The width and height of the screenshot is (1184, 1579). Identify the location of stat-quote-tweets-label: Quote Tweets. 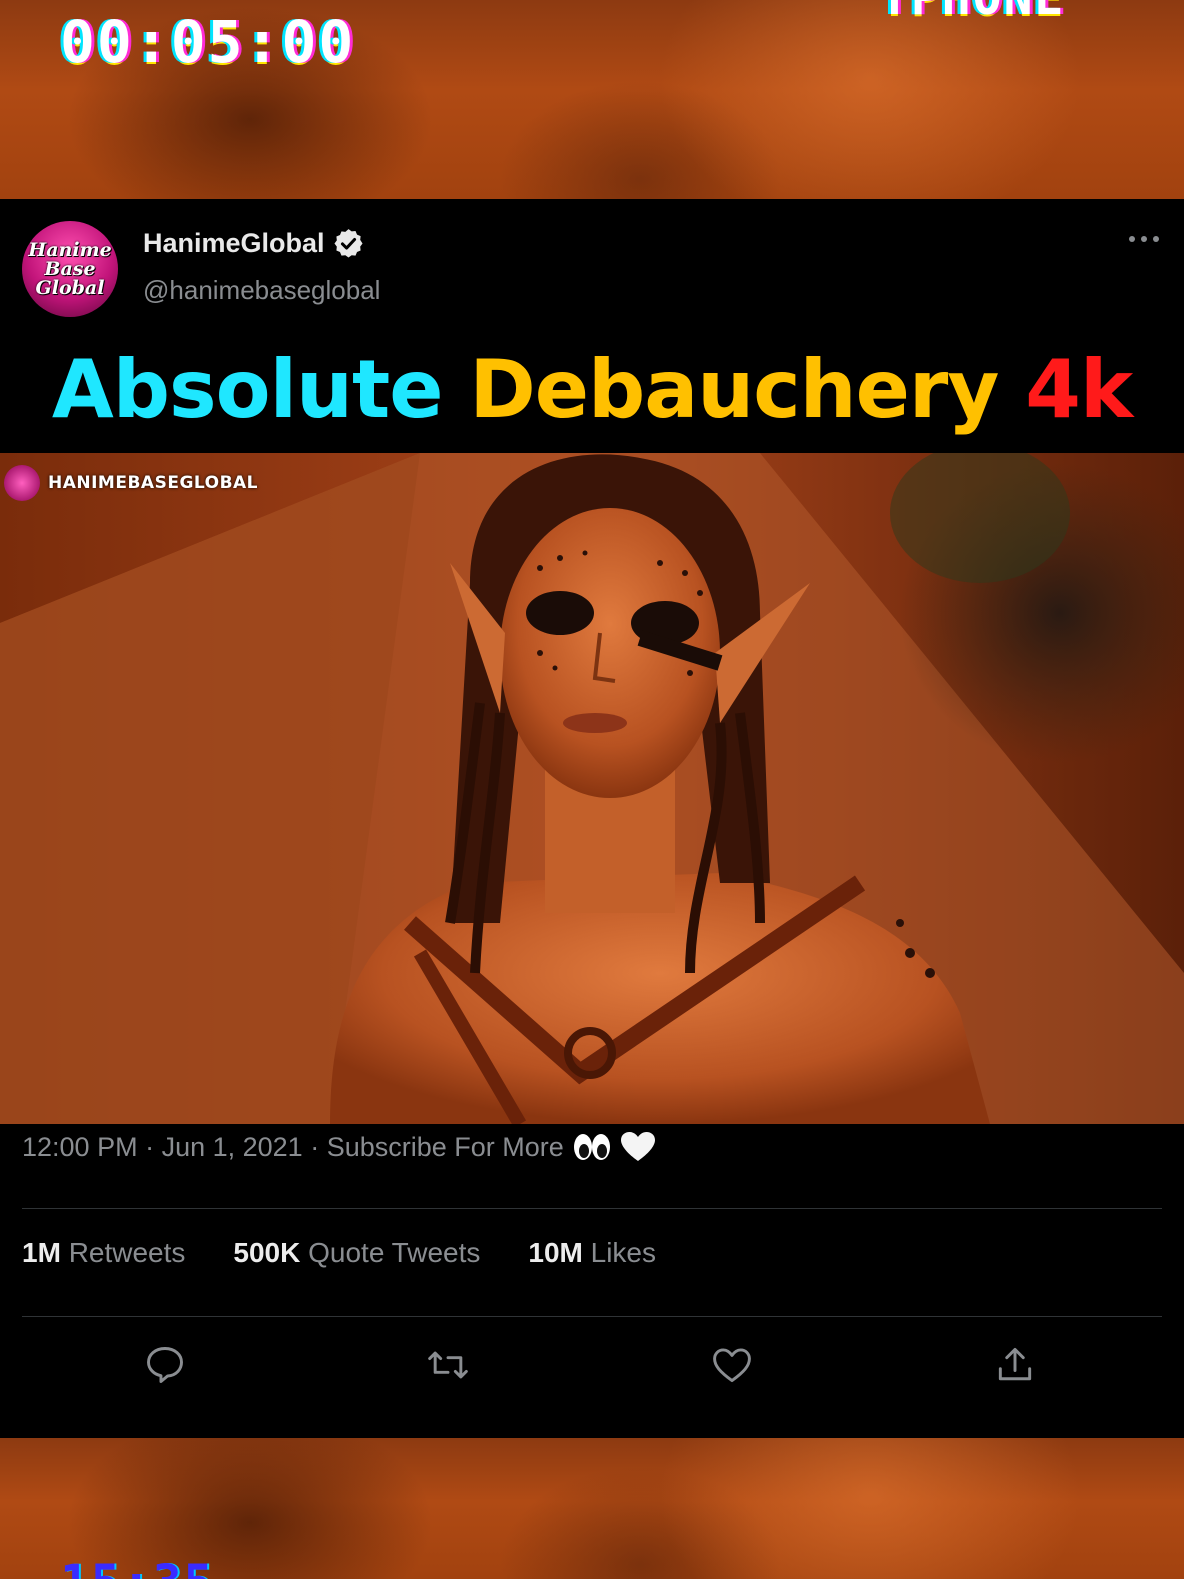
(394, 1252).